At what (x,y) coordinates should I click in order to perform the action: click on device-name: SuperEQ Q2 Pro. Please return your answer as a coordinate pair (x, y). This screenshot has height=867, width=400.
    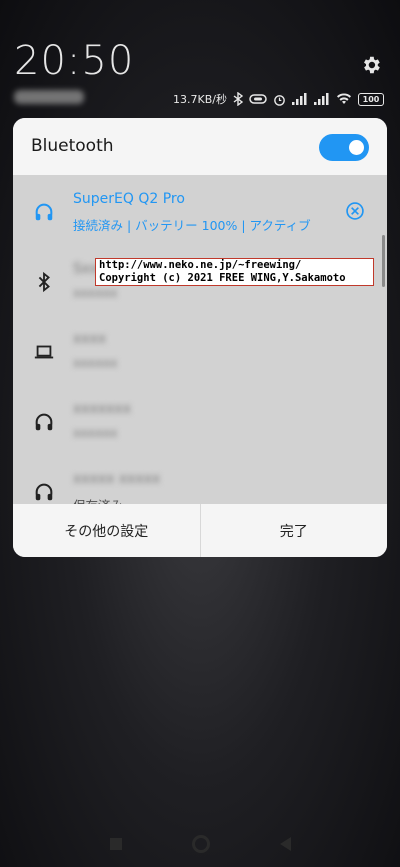
    Looking at the image, I should click on (129, 199).